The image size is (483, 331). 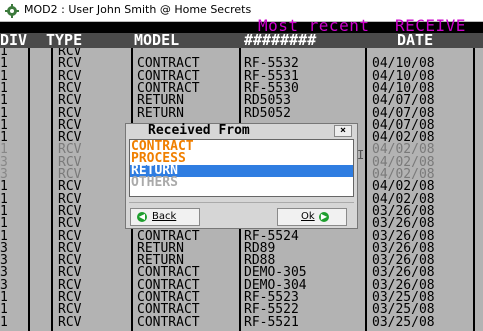 I want to click on cell-num: RD5052, so click(x=267, y=113).